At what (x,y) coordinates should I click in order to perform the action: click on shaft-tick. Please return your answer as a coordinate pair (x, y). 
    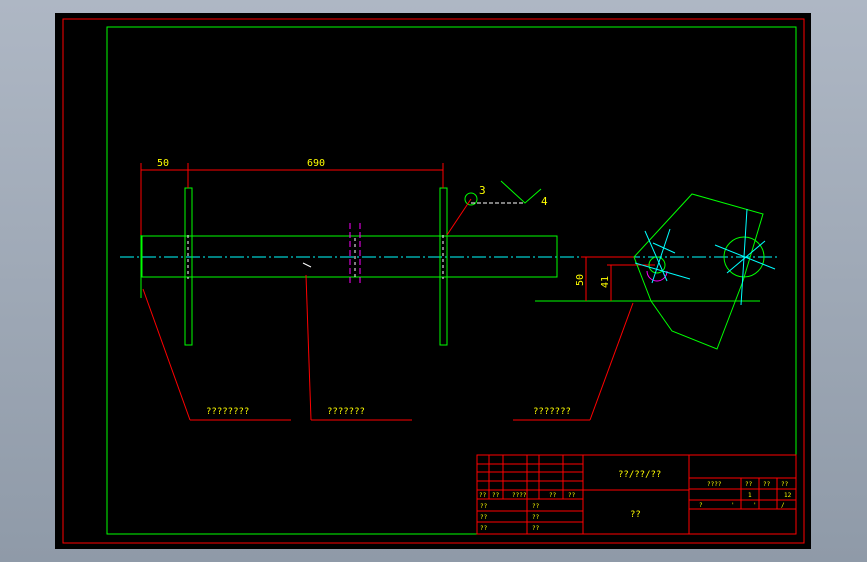
    Looking at the image, I should click on (307, 265).